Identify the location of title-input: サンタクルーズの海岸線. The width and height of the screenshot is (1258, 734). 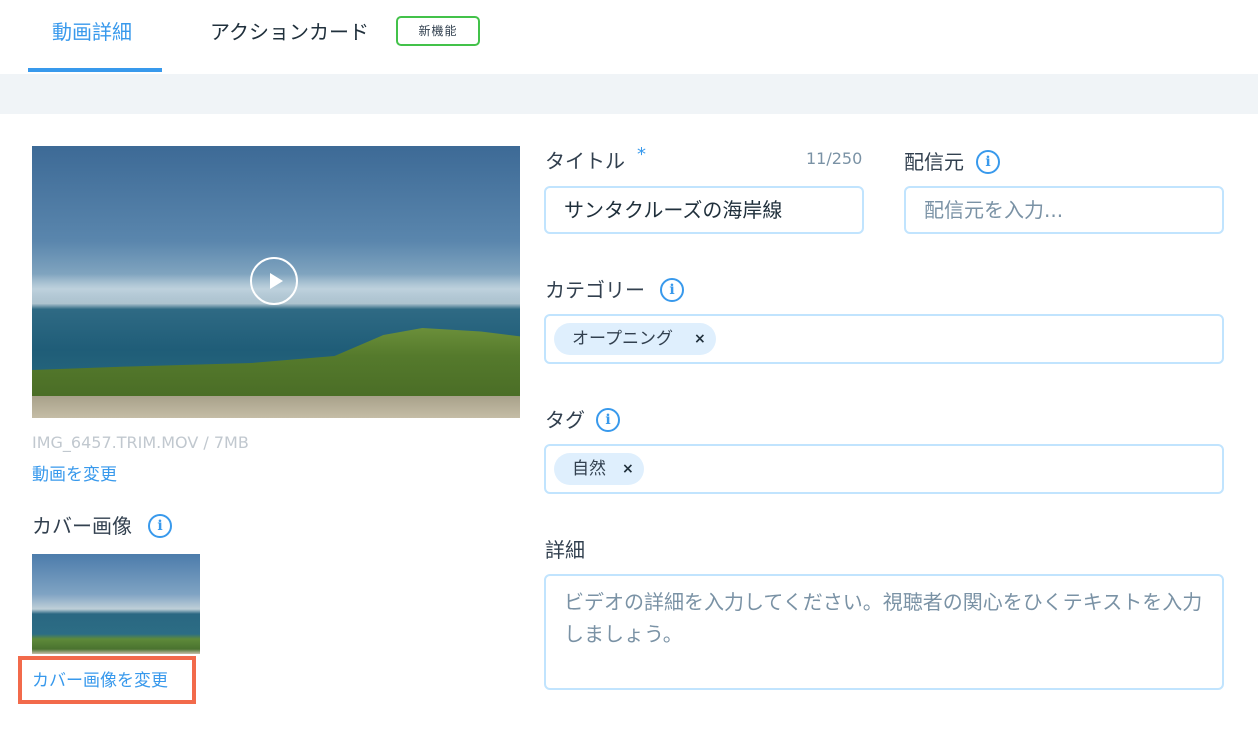
(704, 210).